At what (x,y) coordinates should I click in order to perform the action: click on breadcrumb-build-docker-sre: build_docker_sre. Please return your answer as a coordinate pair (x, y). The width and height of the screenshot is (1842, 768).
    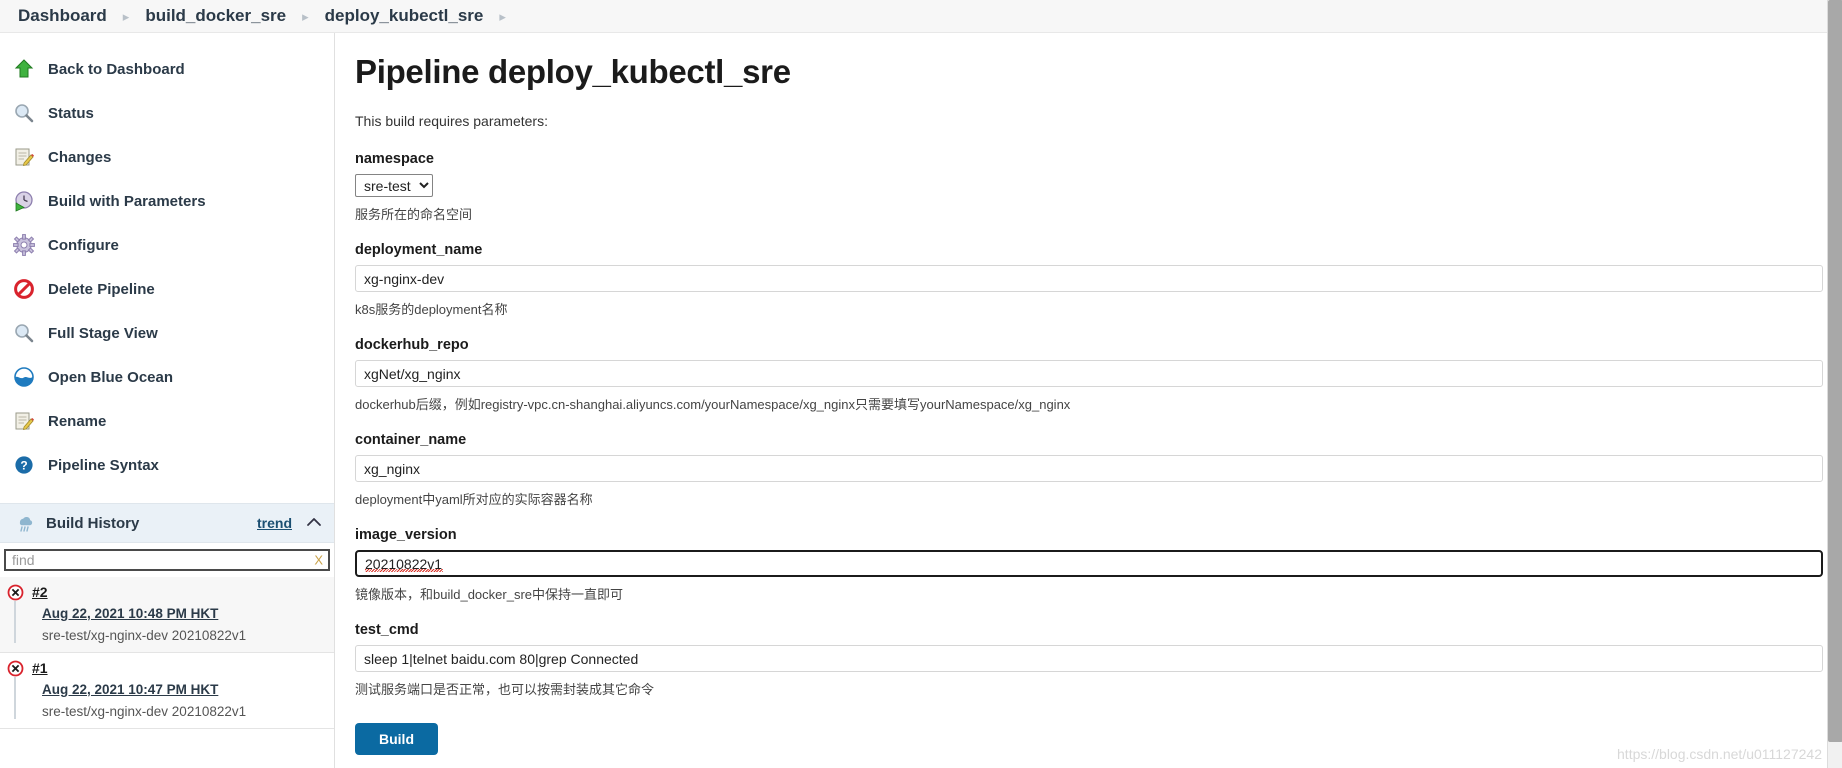
    Looking at the image, I should click on (215, 16).